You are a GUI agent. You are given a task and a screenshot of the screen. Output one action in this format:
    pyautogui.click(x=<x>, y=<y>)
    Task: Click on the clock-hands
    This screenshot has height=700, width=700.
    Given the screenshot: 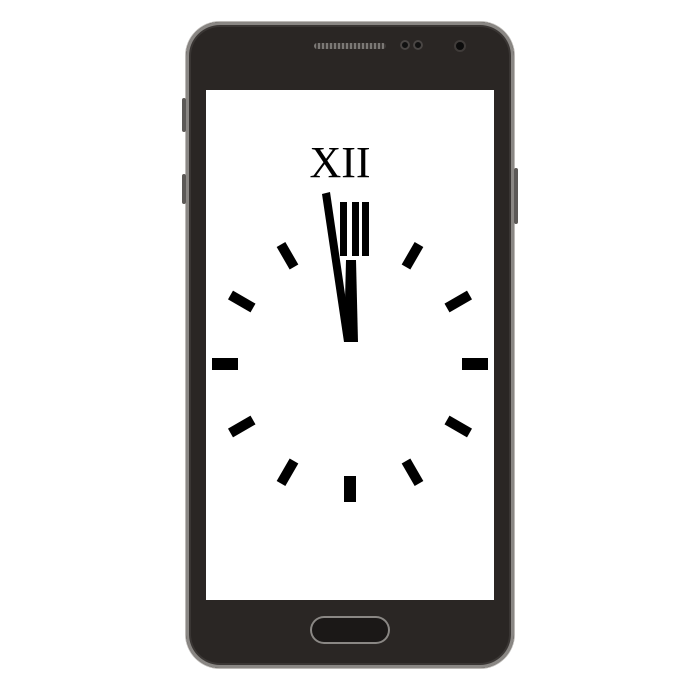 What is the action you would take?
    pyautogui.click(x=345, y=267)
    